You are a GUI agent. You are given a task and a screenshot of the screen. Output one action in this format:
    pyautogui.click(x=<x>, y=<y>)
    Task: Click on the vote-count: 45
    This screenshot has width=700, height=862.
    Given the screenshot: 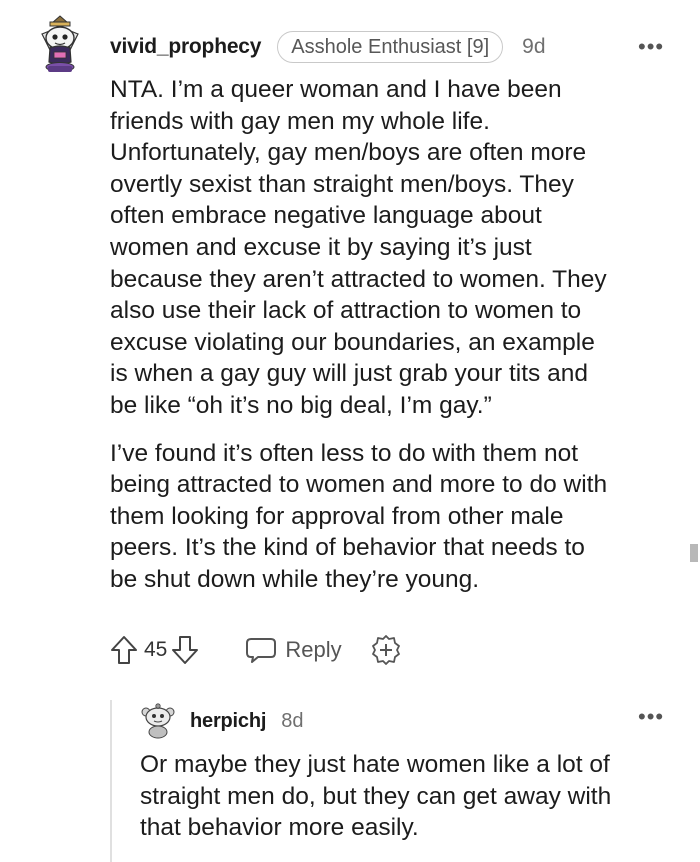 What is the action you would take?
    pyautogui.click(x=156, y=649)
    